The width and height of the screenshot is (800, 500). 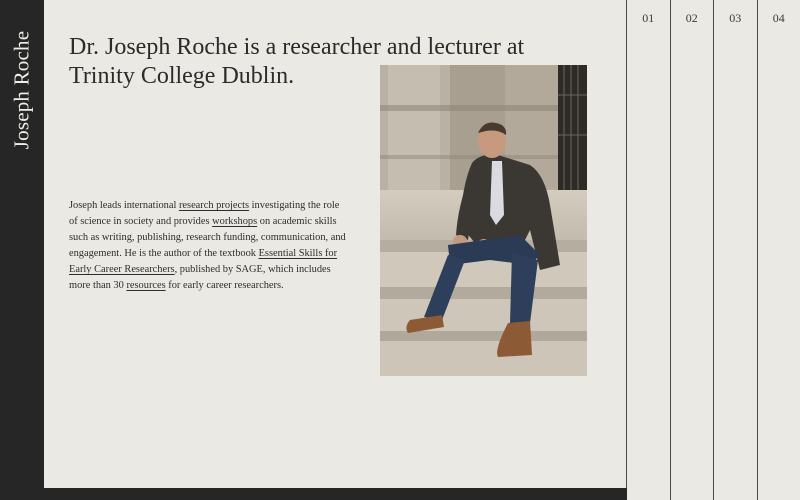 I want to click on section-number: 01, so click(x=648, y=18).